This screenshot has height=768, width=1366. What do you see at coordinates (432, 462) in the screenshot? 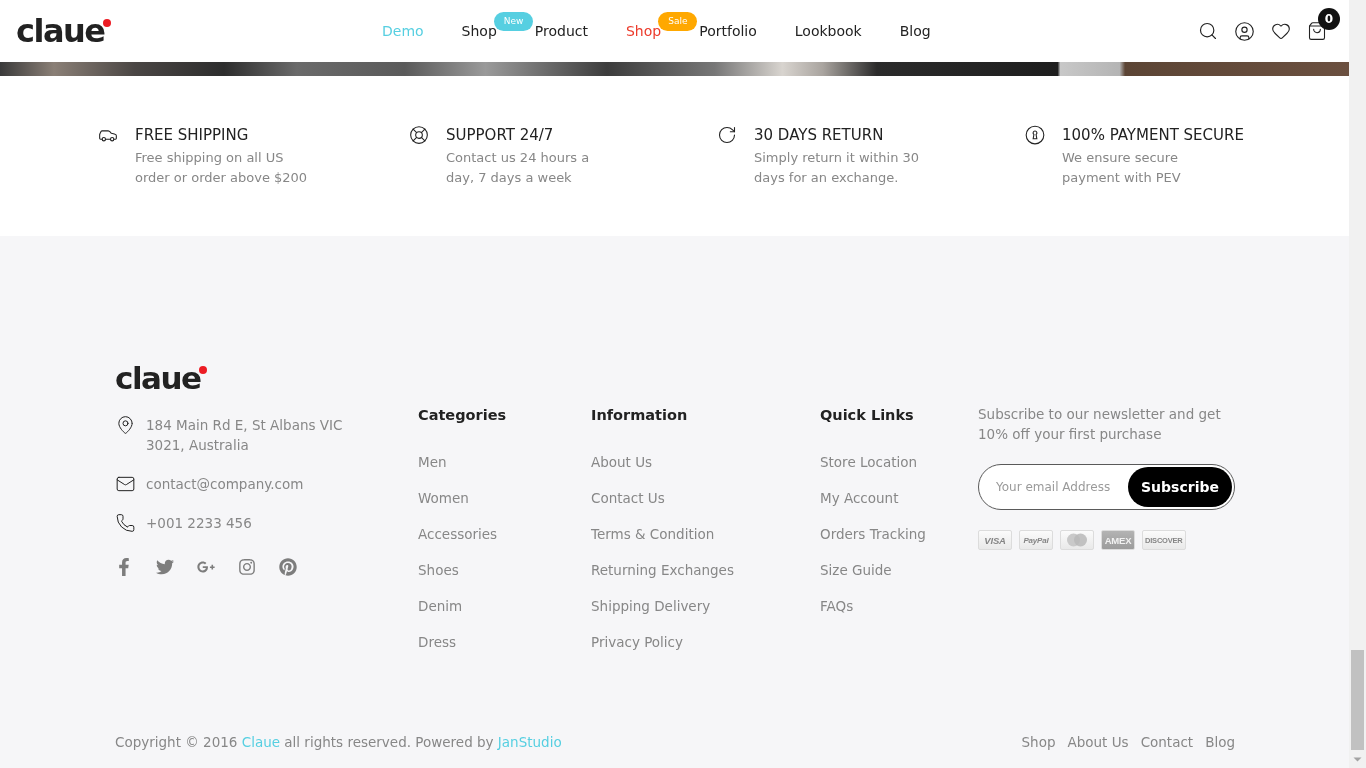
I see `footer-link: Men` at bounding box center [432, 462].